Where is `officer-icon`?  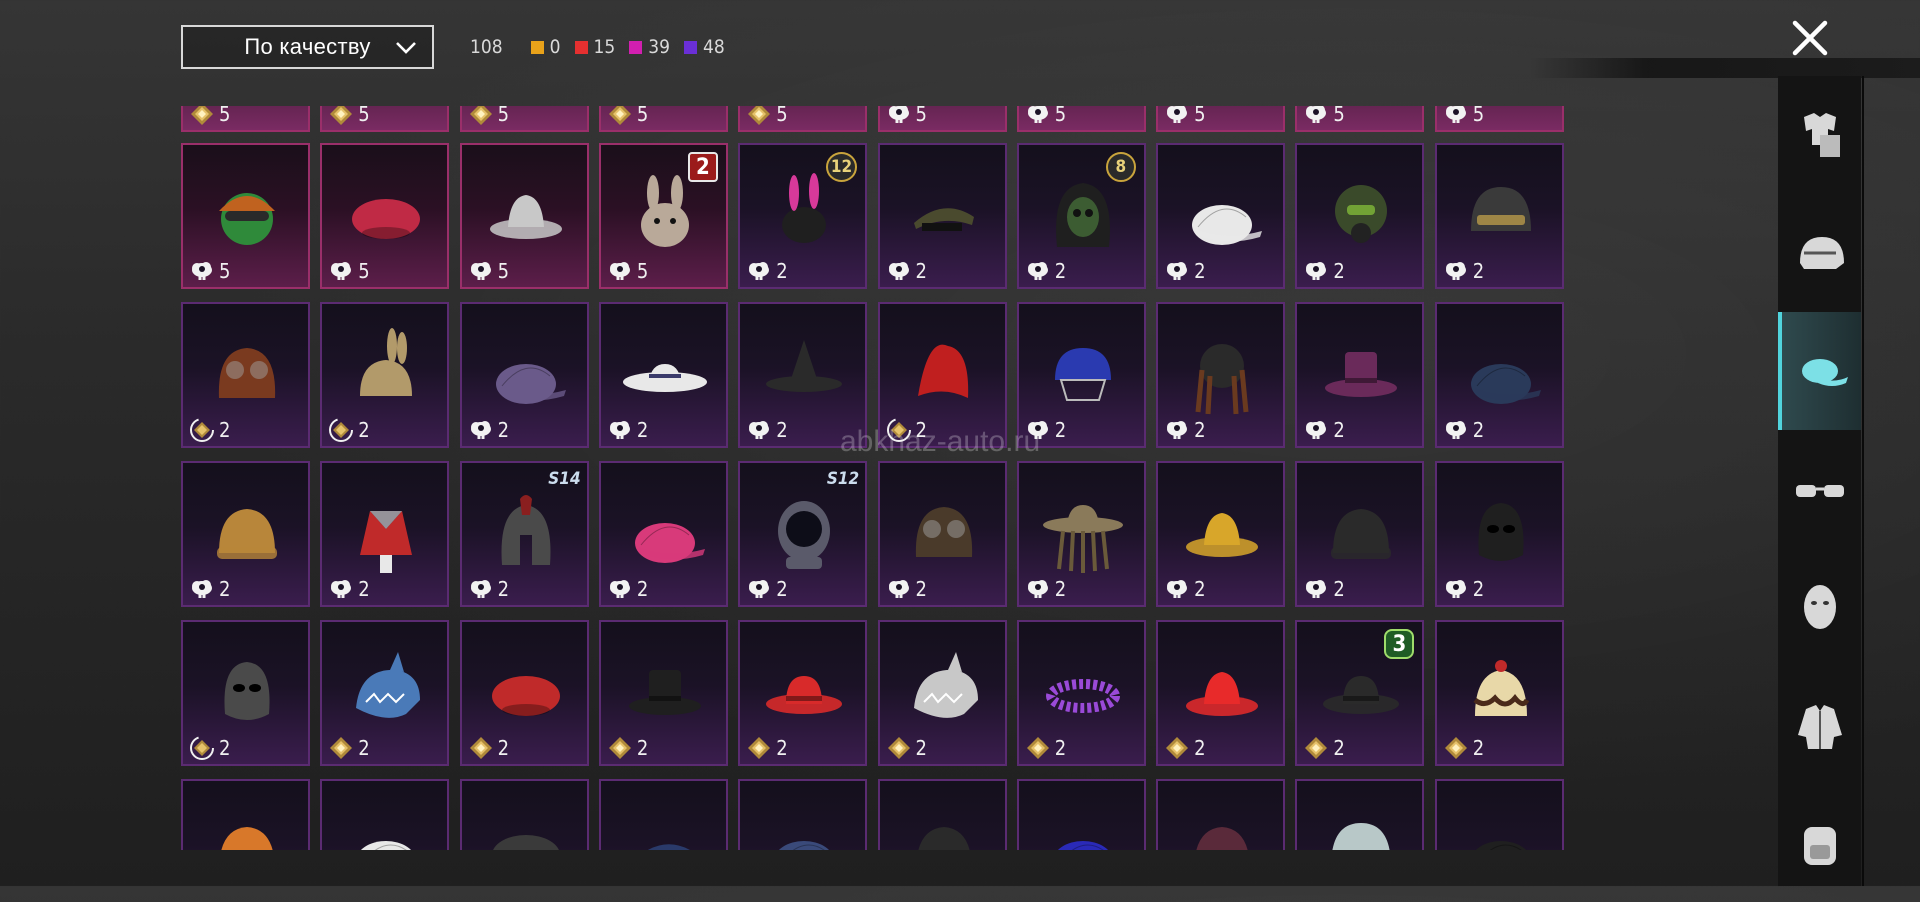 officer-icon is located at coordinates (665, 826).